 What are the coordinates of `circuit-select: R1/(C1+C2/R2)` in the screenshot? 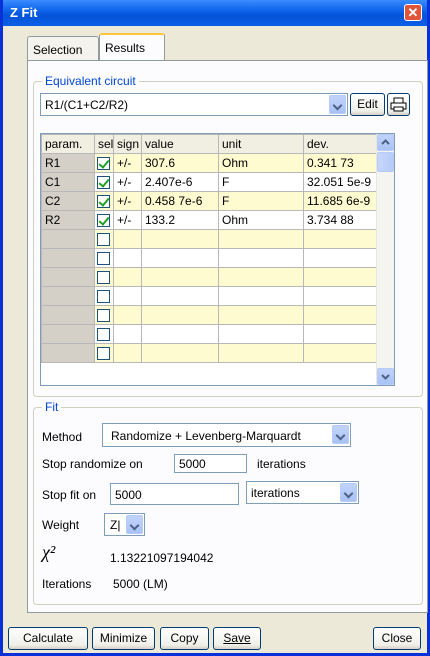 It's located at (194, 104).